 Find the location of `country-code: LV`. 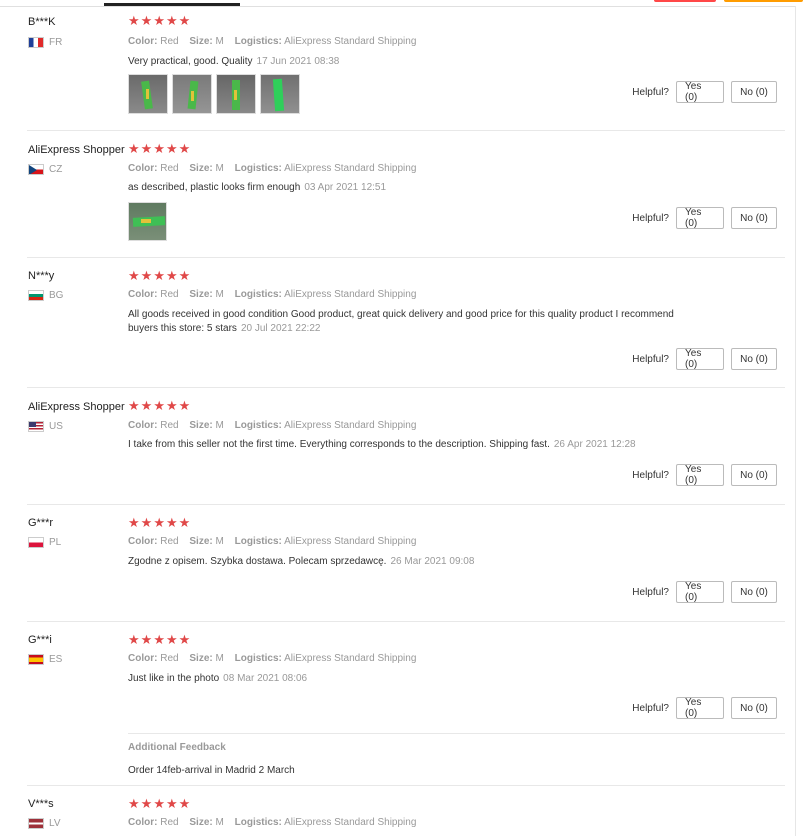

country-code: LV is located at coordinates (55, 823).